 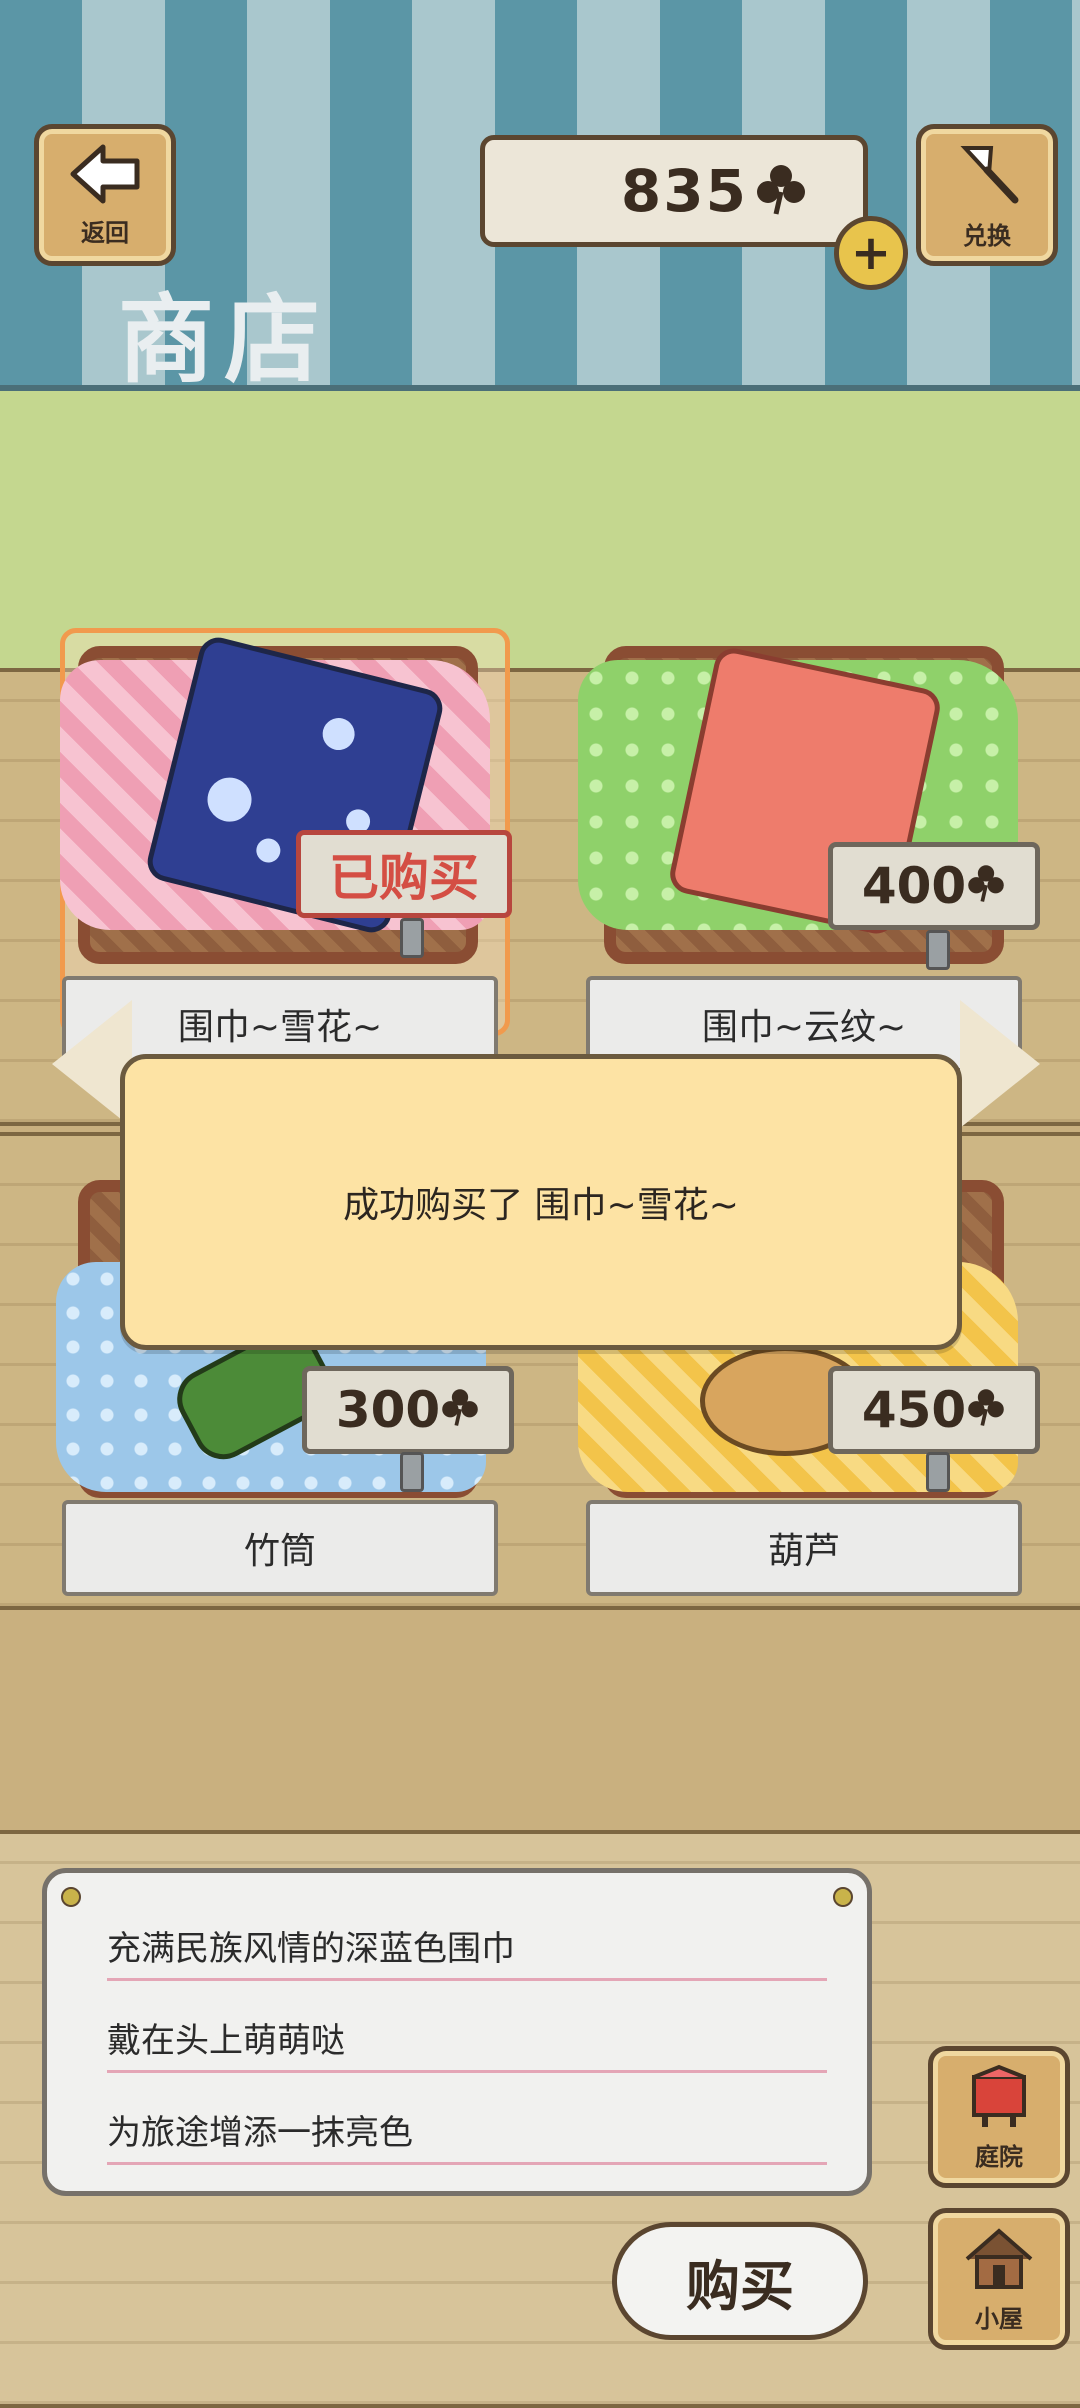 I want to click on next-page-arrow-icon, so click(x=1000, y=1064).